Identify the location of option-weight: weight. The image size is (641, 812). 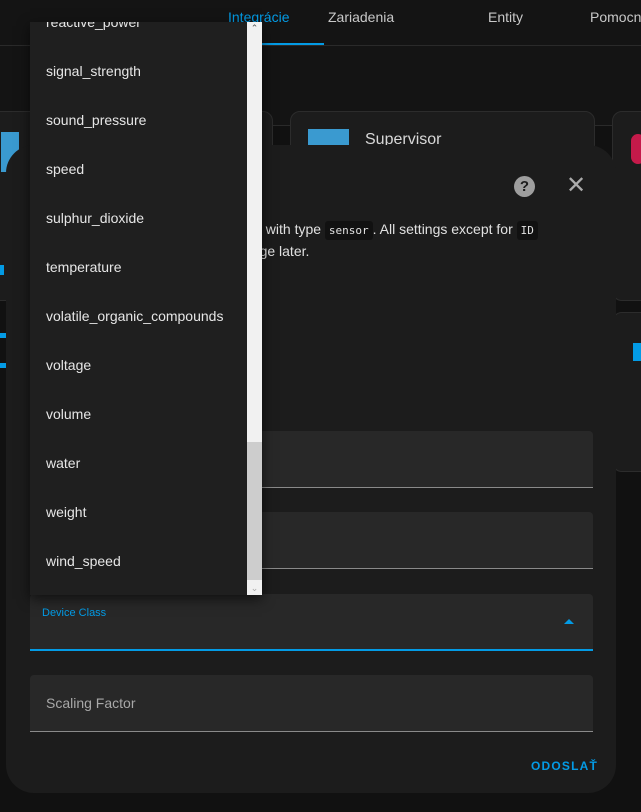
(66, 512).